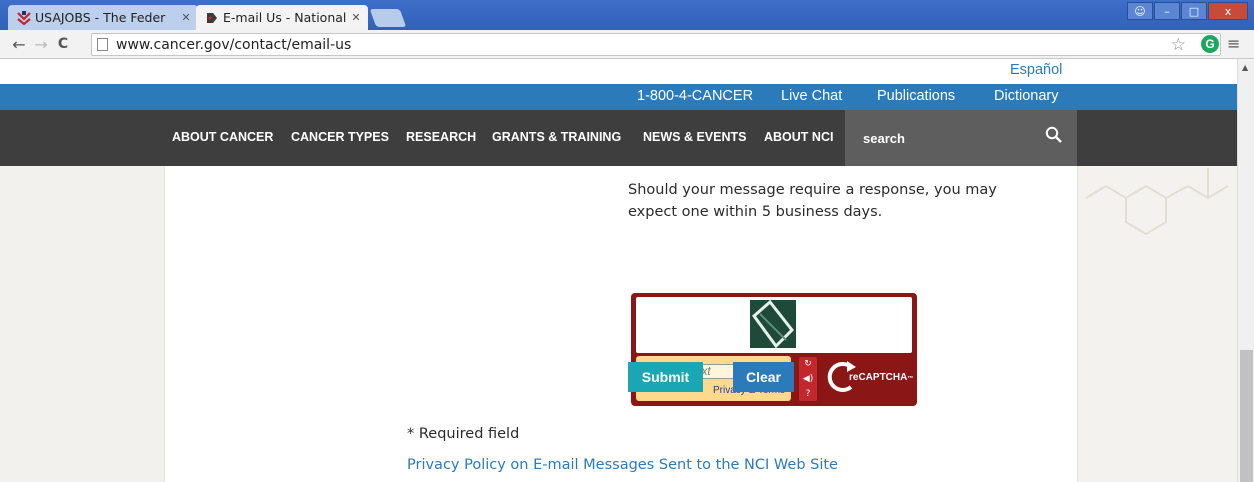 Image resolution: width=1254 pixels, height=482 pixels. Describe the element at coordinates (1228, 11) in the screenshot. I see `close-window-button: x` at that location.